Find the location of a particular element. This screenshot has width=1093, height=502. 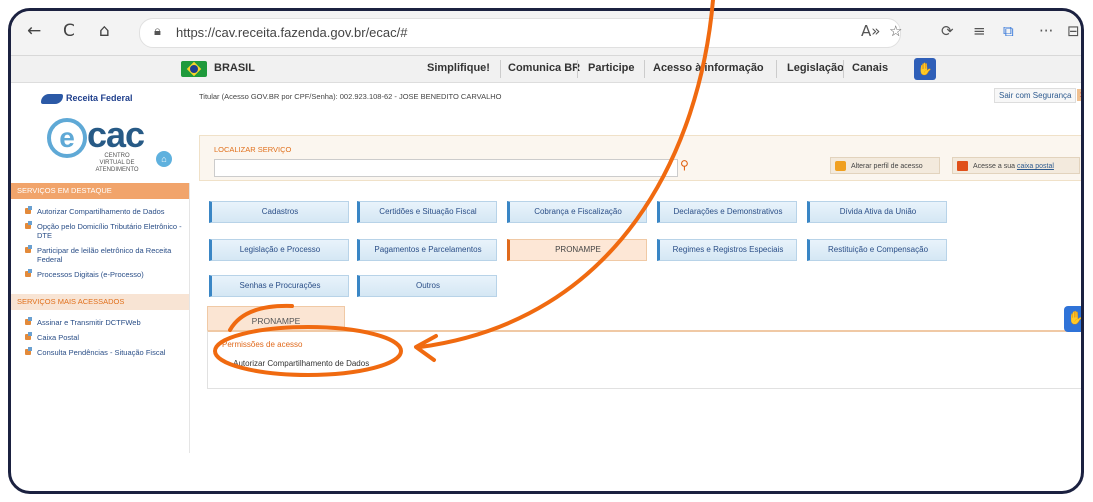

receita-federal-logo: Receita Federal is located at coordinates (87, 98).